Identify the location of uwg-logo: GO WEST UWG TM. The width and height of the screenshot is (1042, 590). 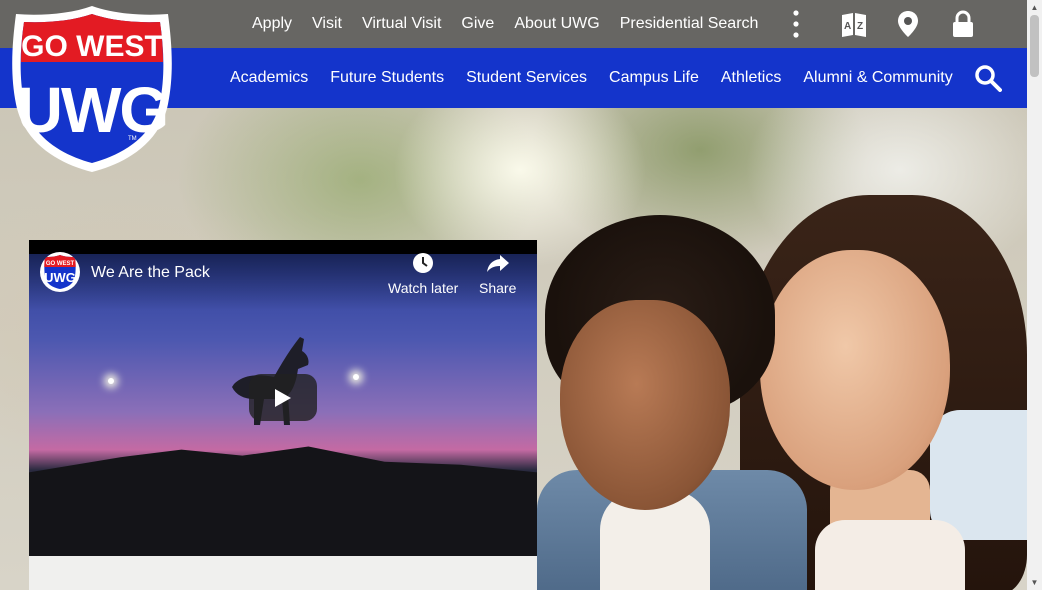
(92, 89).